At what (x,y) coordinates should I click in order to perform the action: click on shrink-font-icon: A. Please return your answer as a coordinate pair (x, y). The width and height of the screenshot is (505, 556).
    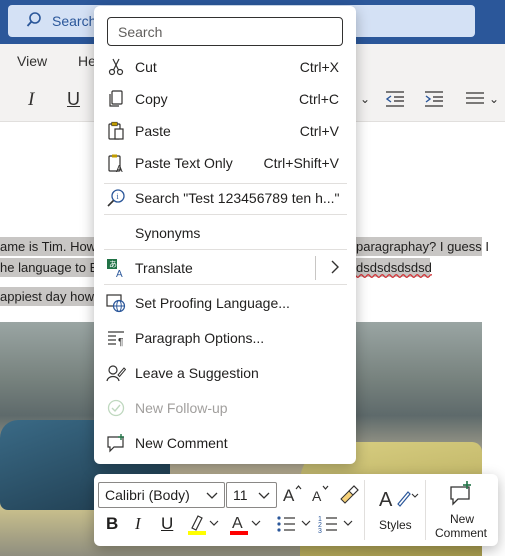
    Looking at the image, I should click on (321, 496).